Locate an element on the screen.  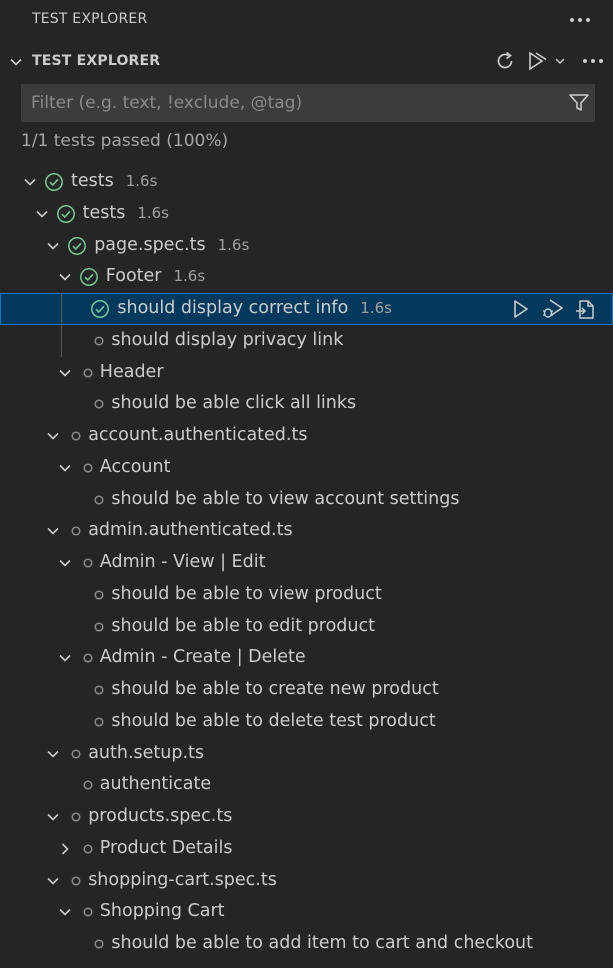
test-name: should be able to create new product is located at coordinates (275, 689).